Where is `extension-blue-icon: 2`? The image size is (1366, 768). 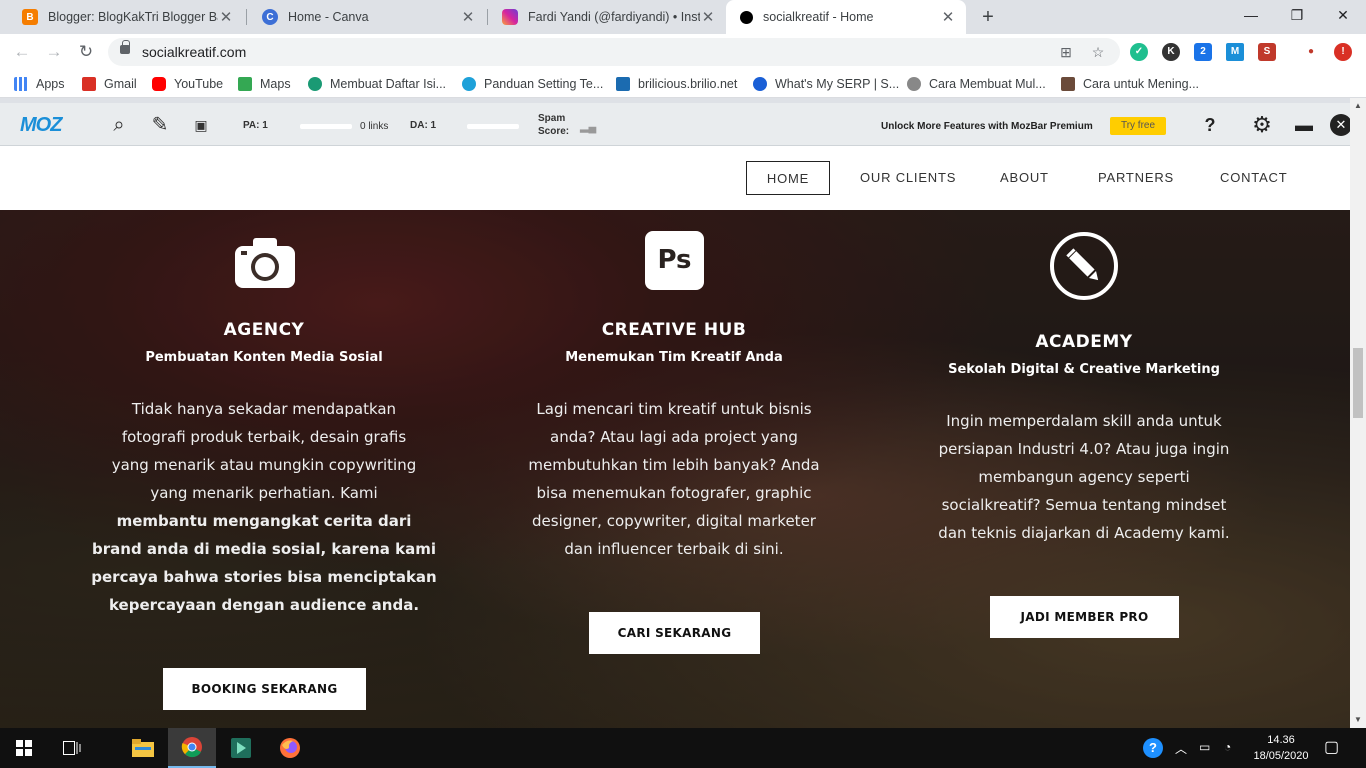
extension-blue-icon: 2 is located at coordinates (1203, 52).